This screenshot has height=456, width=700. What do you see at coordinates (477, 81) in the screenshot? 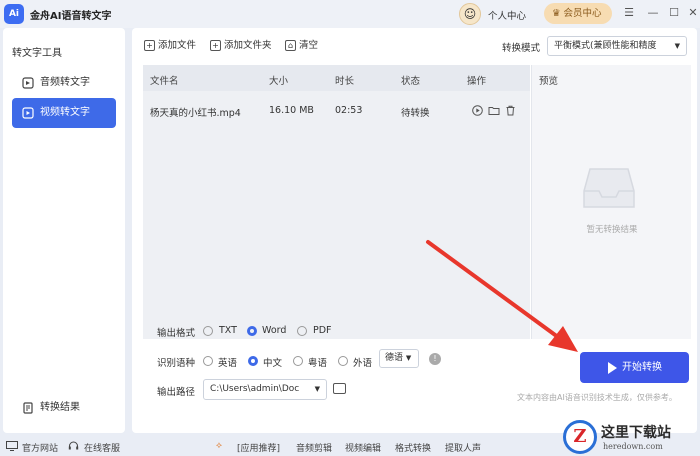
I see `header-actions: 操作` at bounding box center [477, 81].